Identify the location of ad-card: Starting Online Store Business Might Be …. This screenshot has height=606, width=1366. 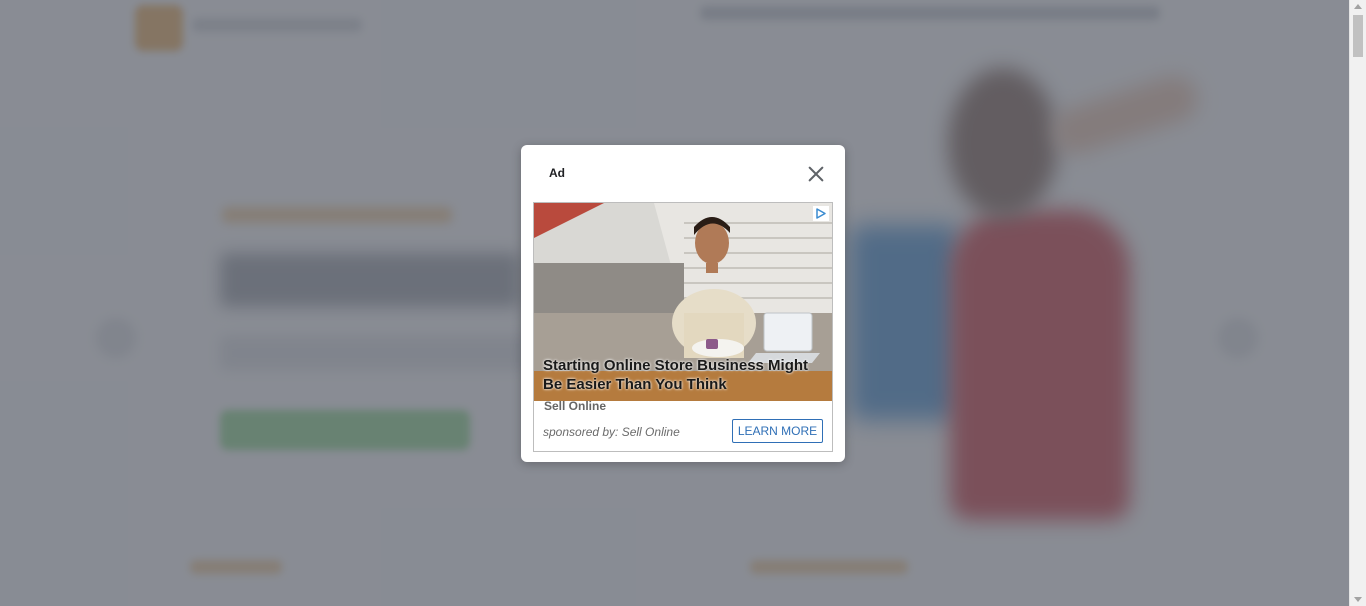
(683, 327).